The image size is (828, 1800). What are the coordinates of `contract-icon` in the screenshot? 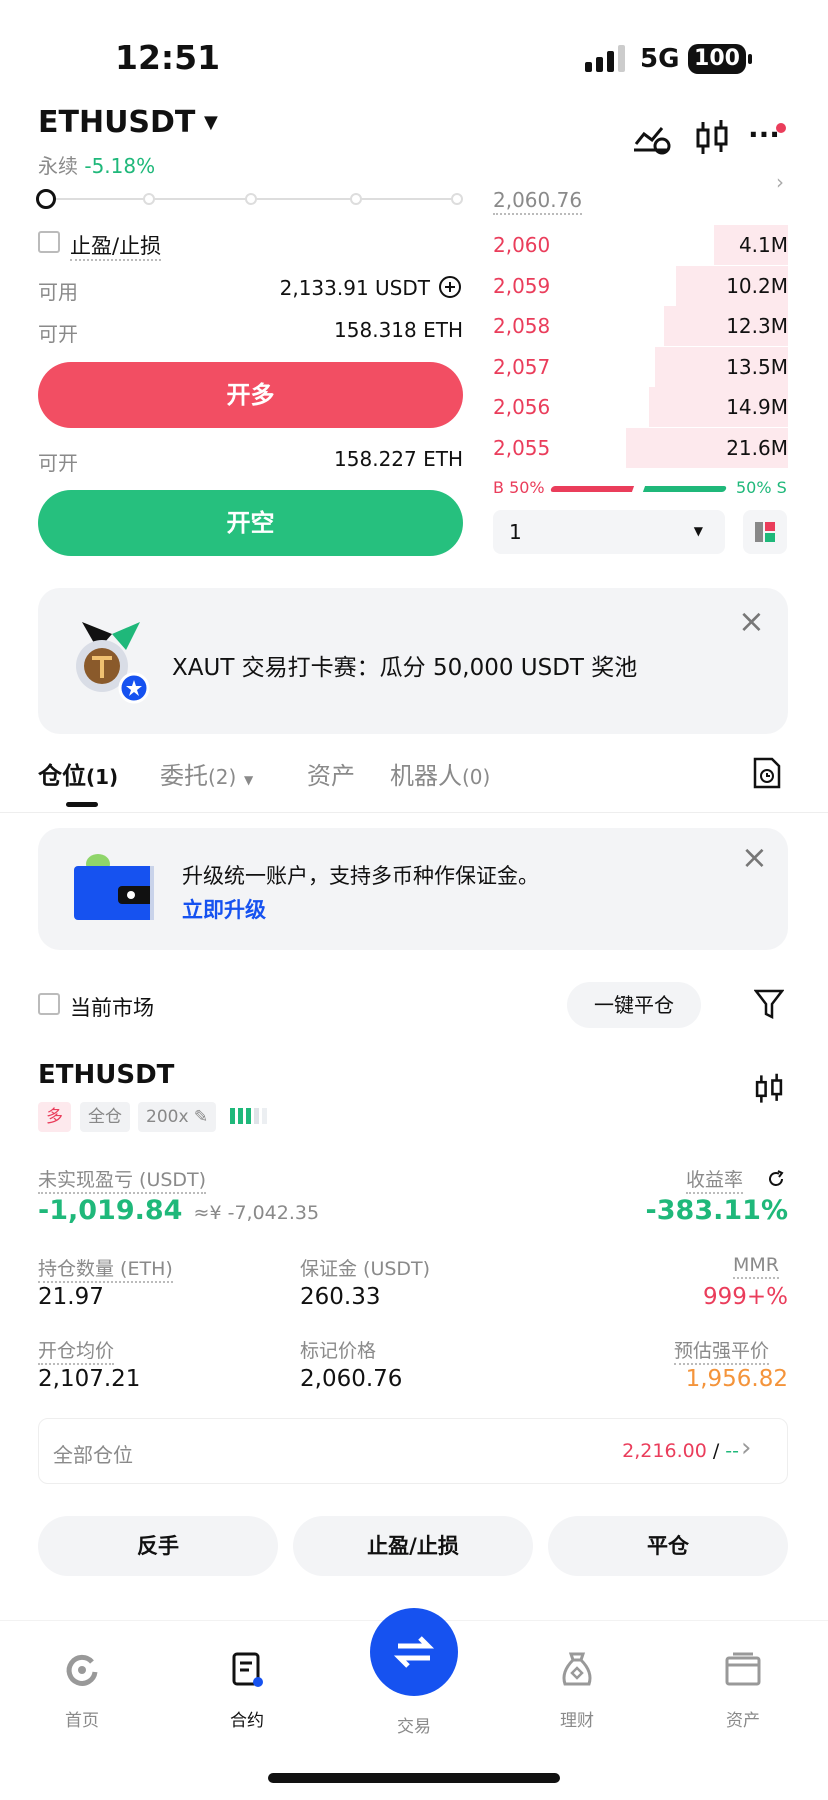 It's located at (247, 1669).